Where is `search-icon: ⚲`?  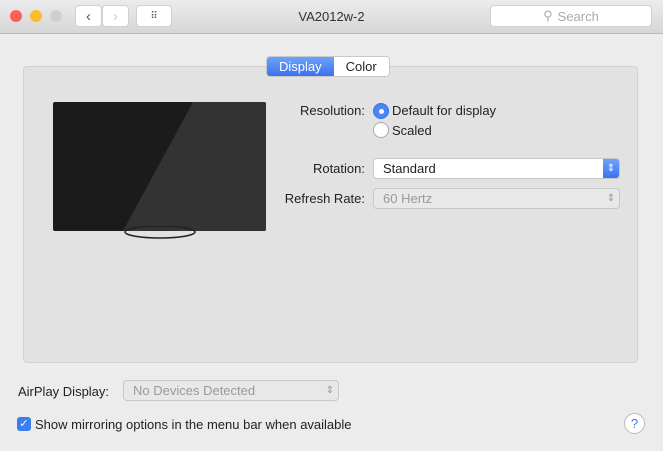
search-icon: ⚲ is located at coordinates (548, 15).